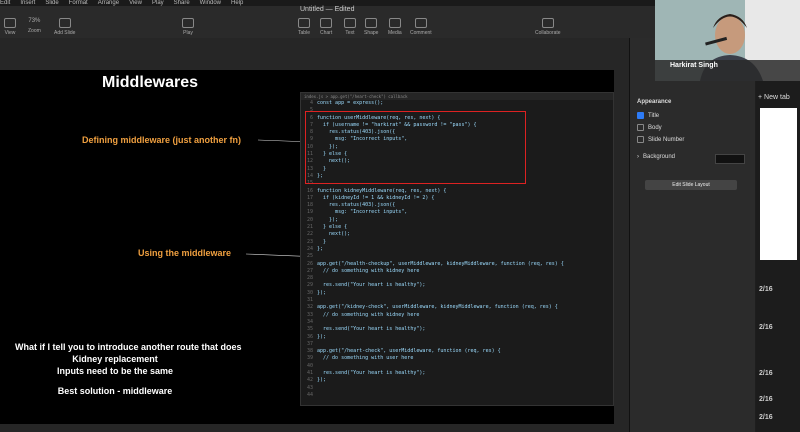  What do you see at coordinates (457, 293) in the screenshot?
I see `code-line: 30});` at bounding box center [457, 293].